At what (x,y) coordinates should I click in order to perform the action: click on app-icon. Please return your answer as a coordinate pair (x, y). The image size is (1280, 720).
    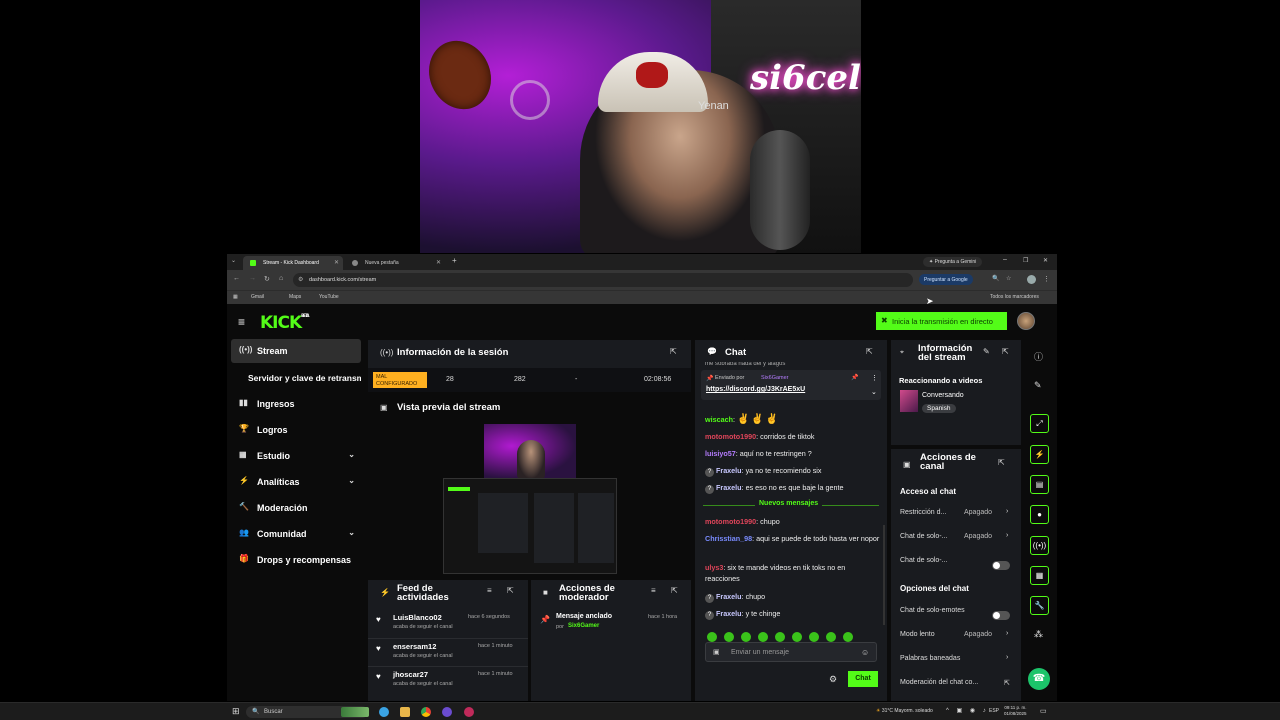
    Looking at the image, I should click on (447, 712).